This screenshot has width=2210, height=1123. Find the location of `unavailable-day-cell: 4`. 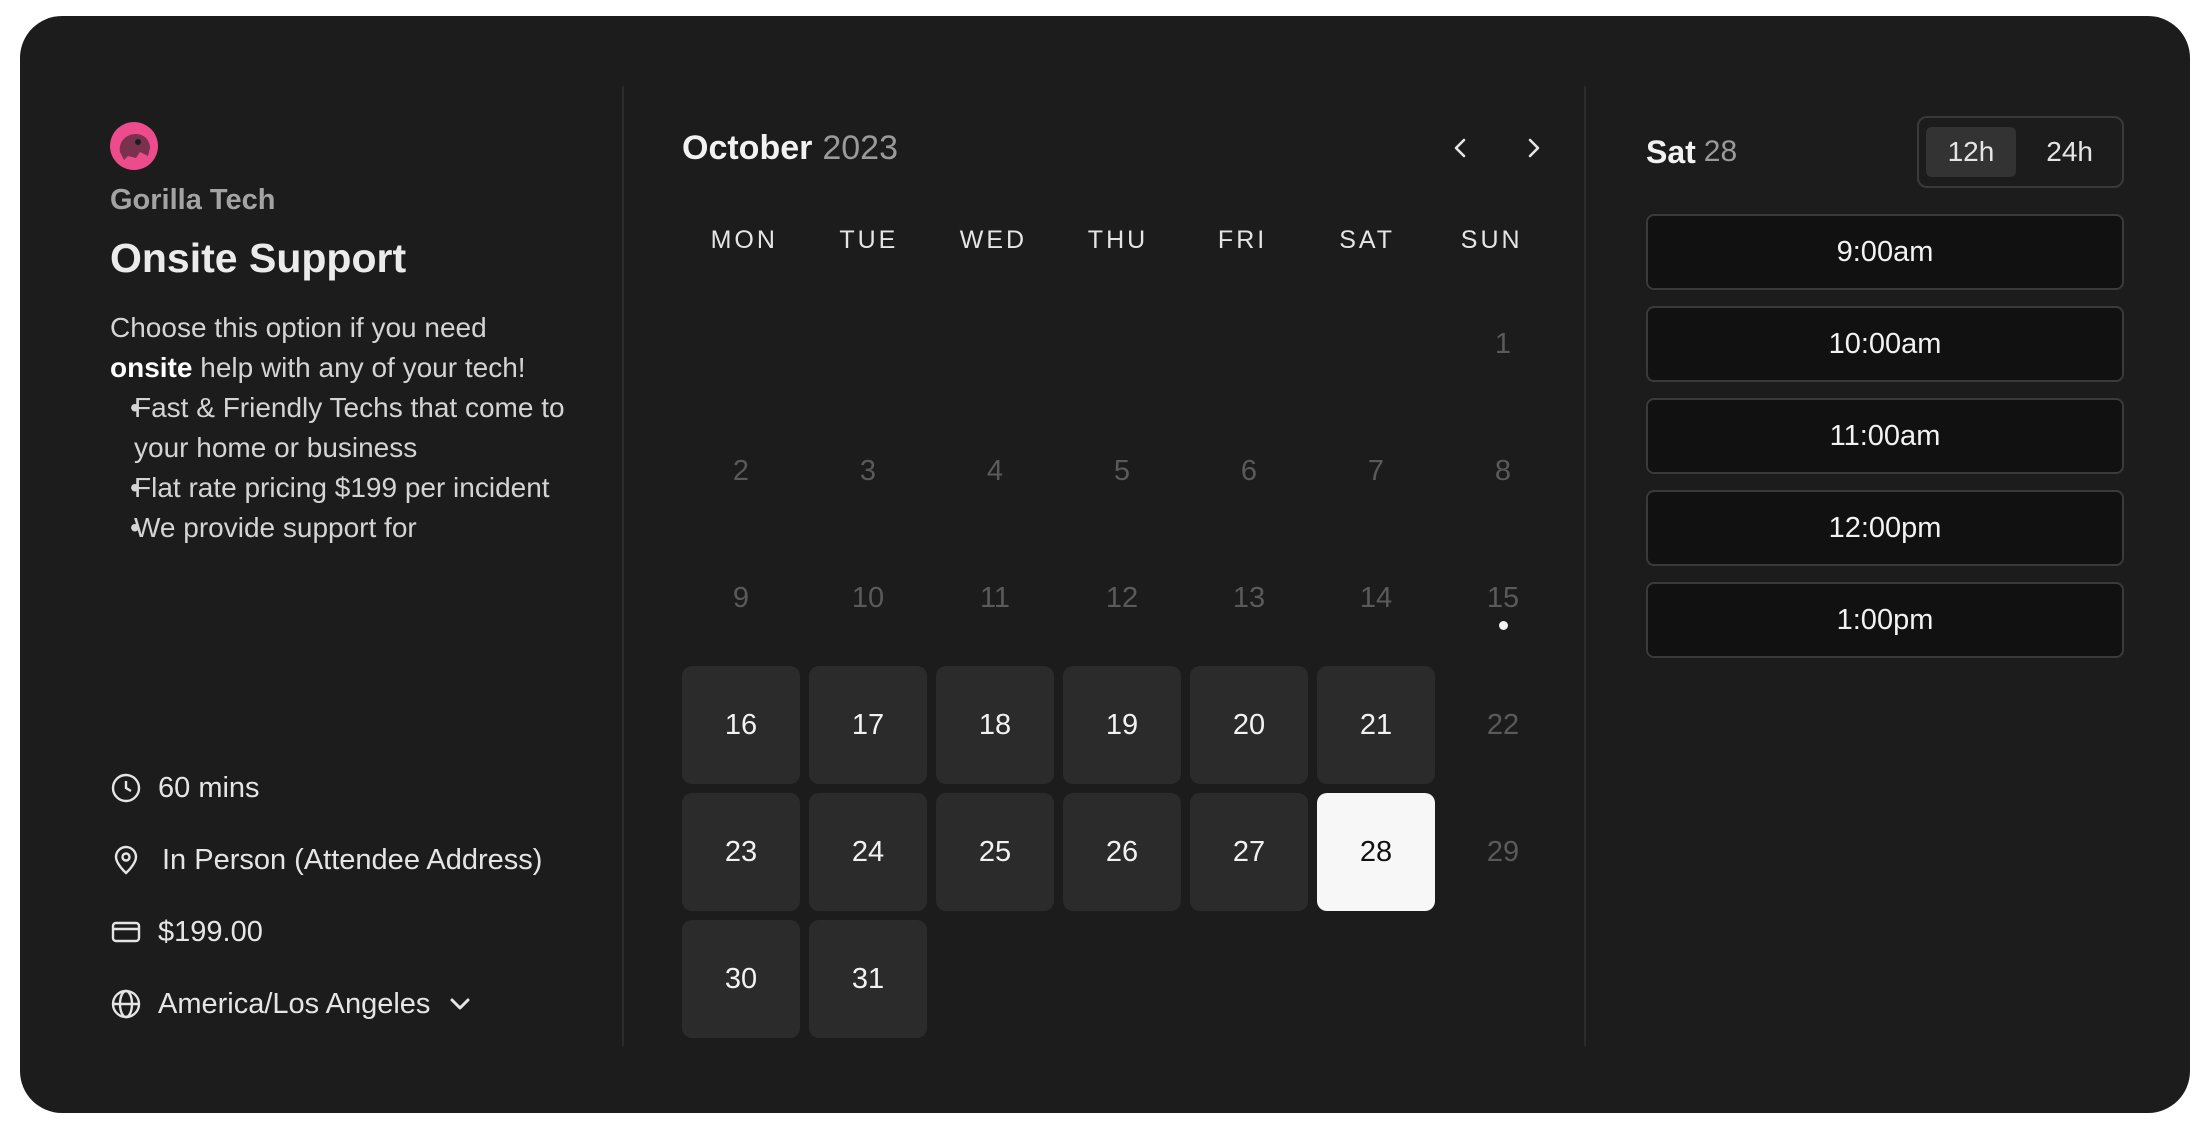

unavailable-day-cell: 4 is located at coordinates (995, 471).